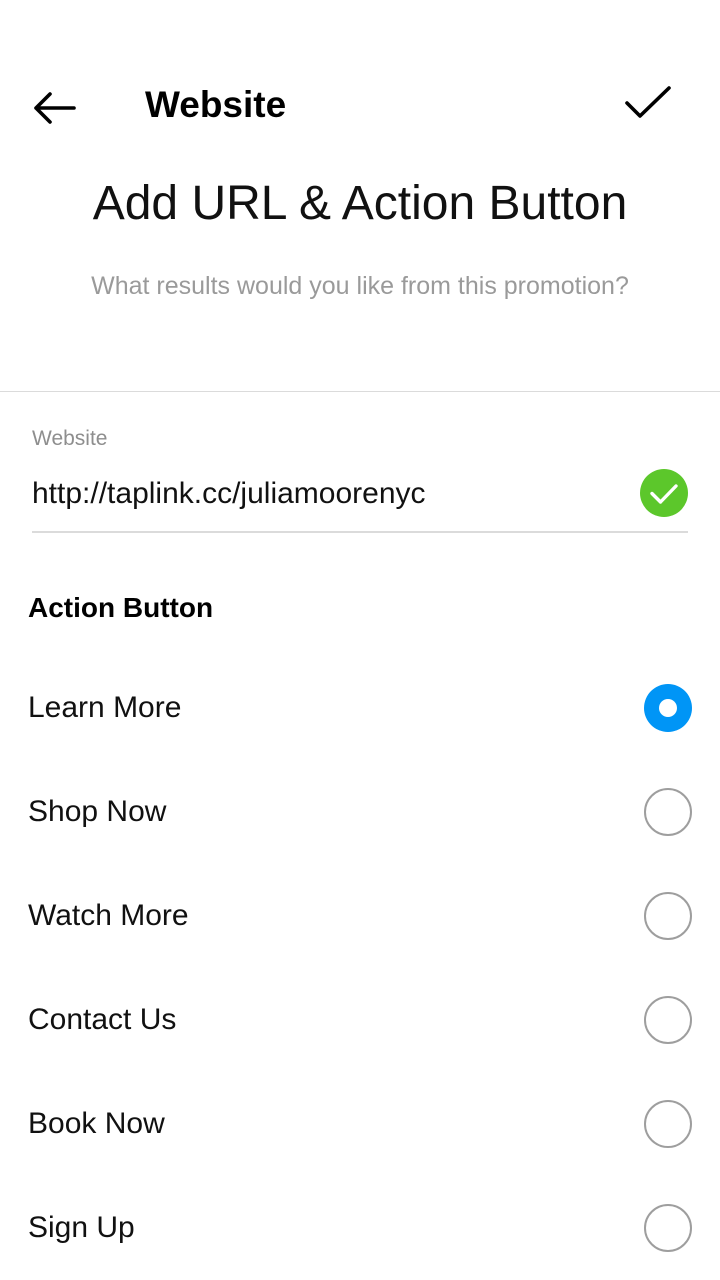 The height and width of the screenshot is (1280, 720). Describe the element at coordinates (108, 915) in the screenshot. I see `option-label: Watch More` at that location.